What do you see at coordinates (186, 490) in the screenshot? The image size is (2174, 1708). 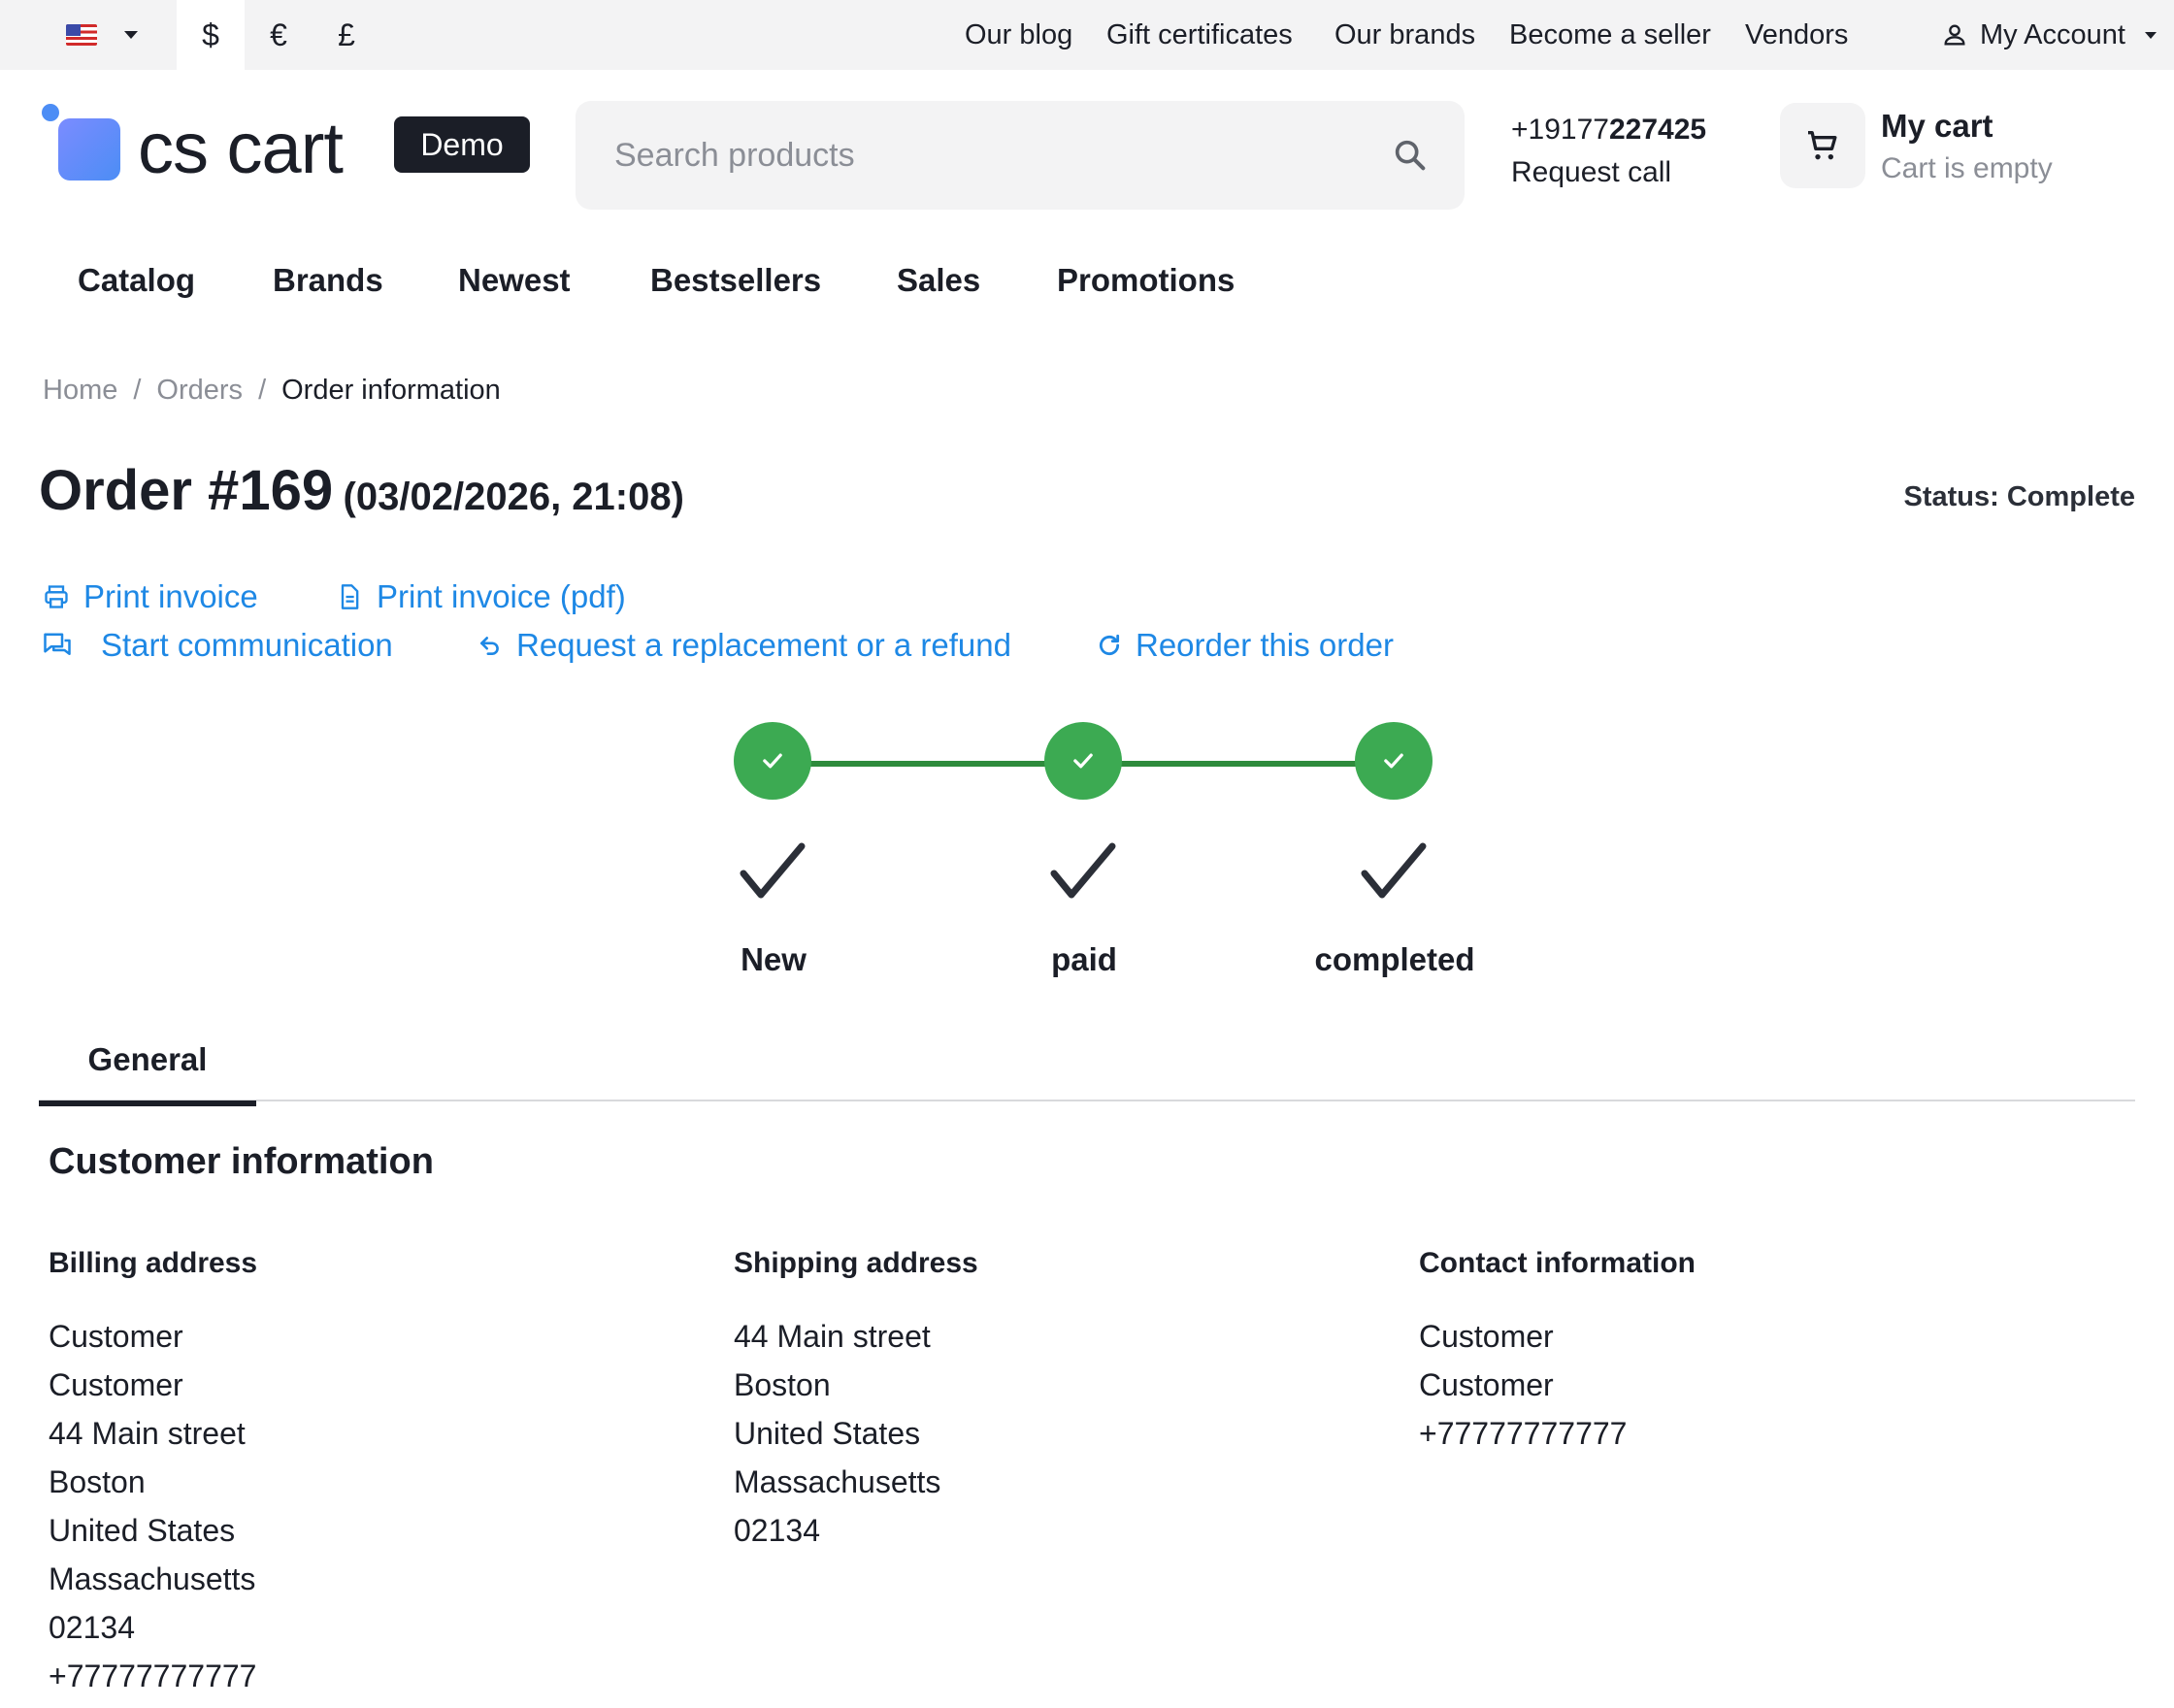 I see `order-number: Order #169` at bounding box center [186, 490].